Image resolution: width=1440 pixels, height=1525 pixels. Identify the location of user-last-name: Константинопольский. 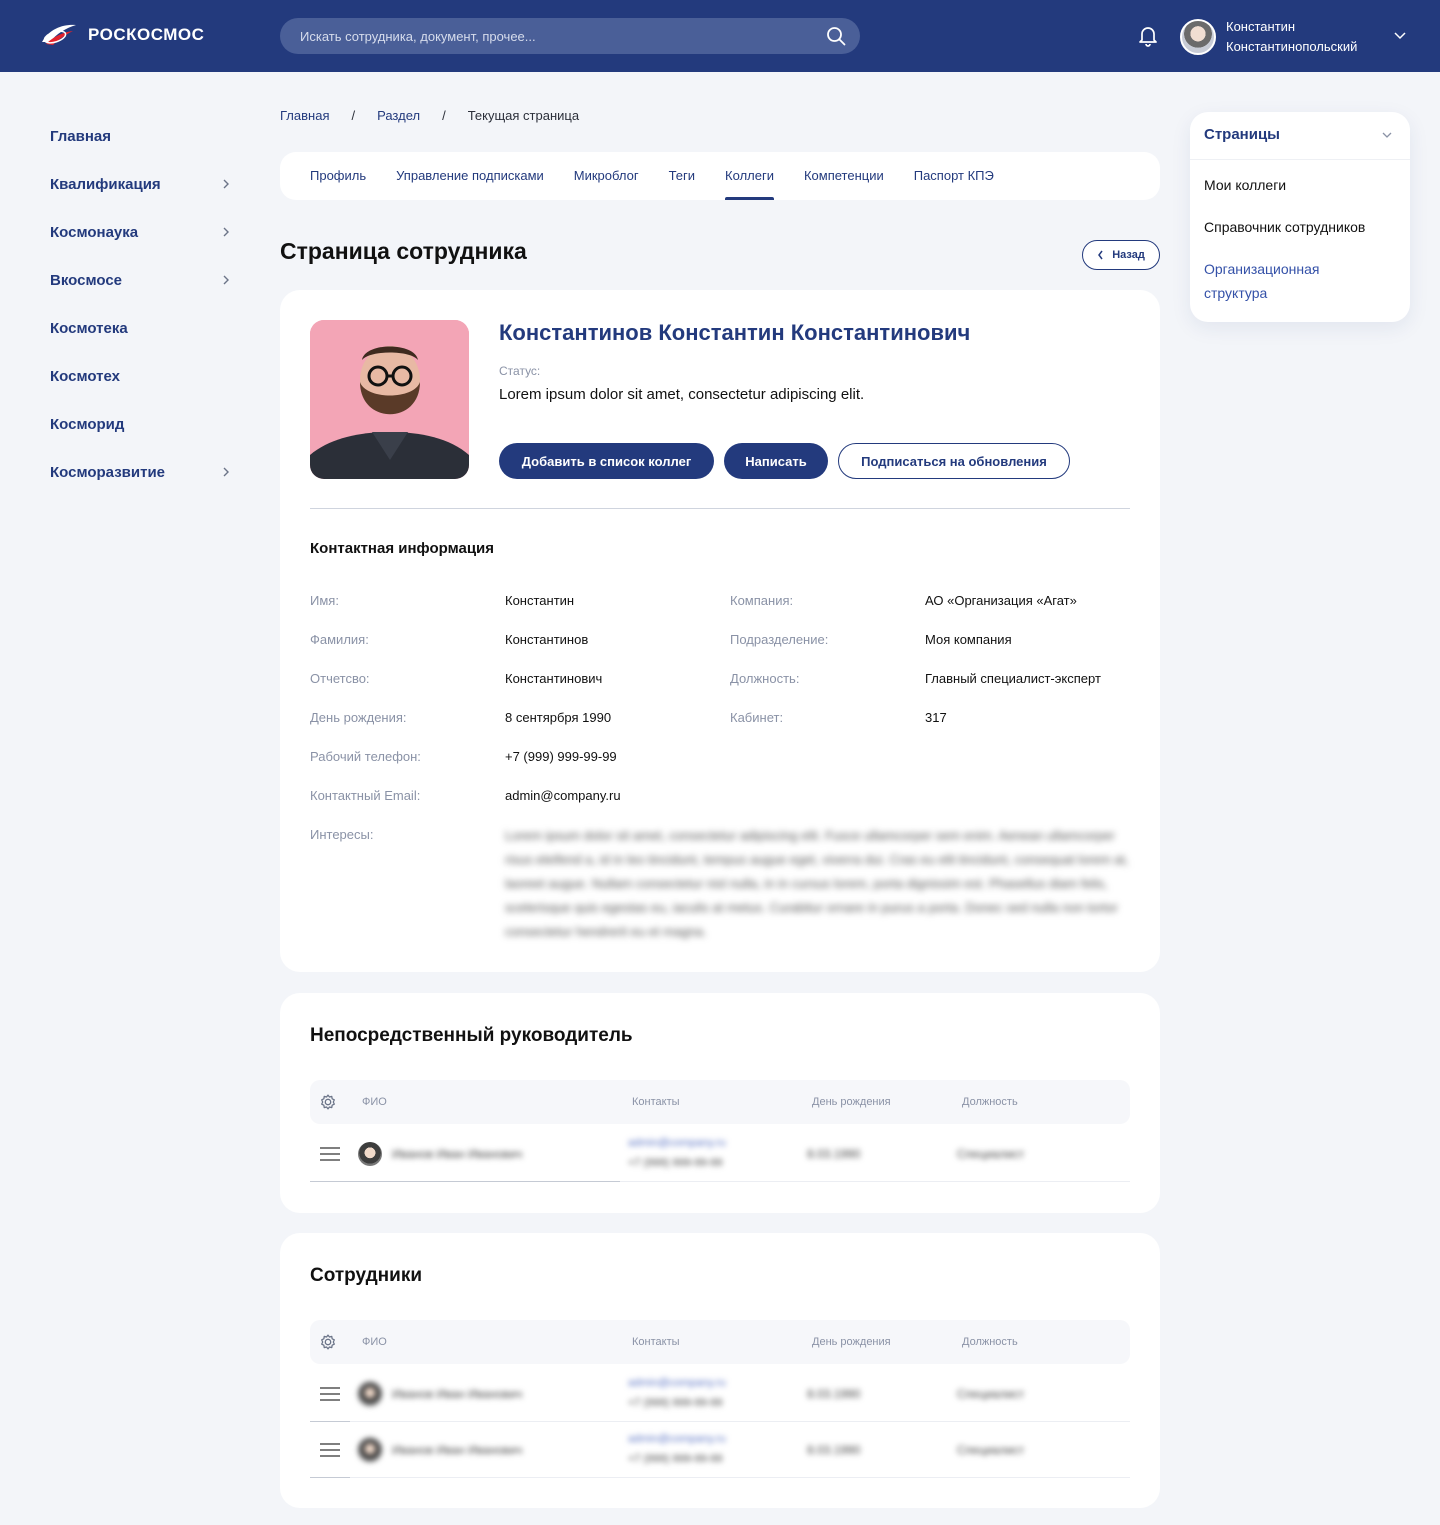
(1292, 46).